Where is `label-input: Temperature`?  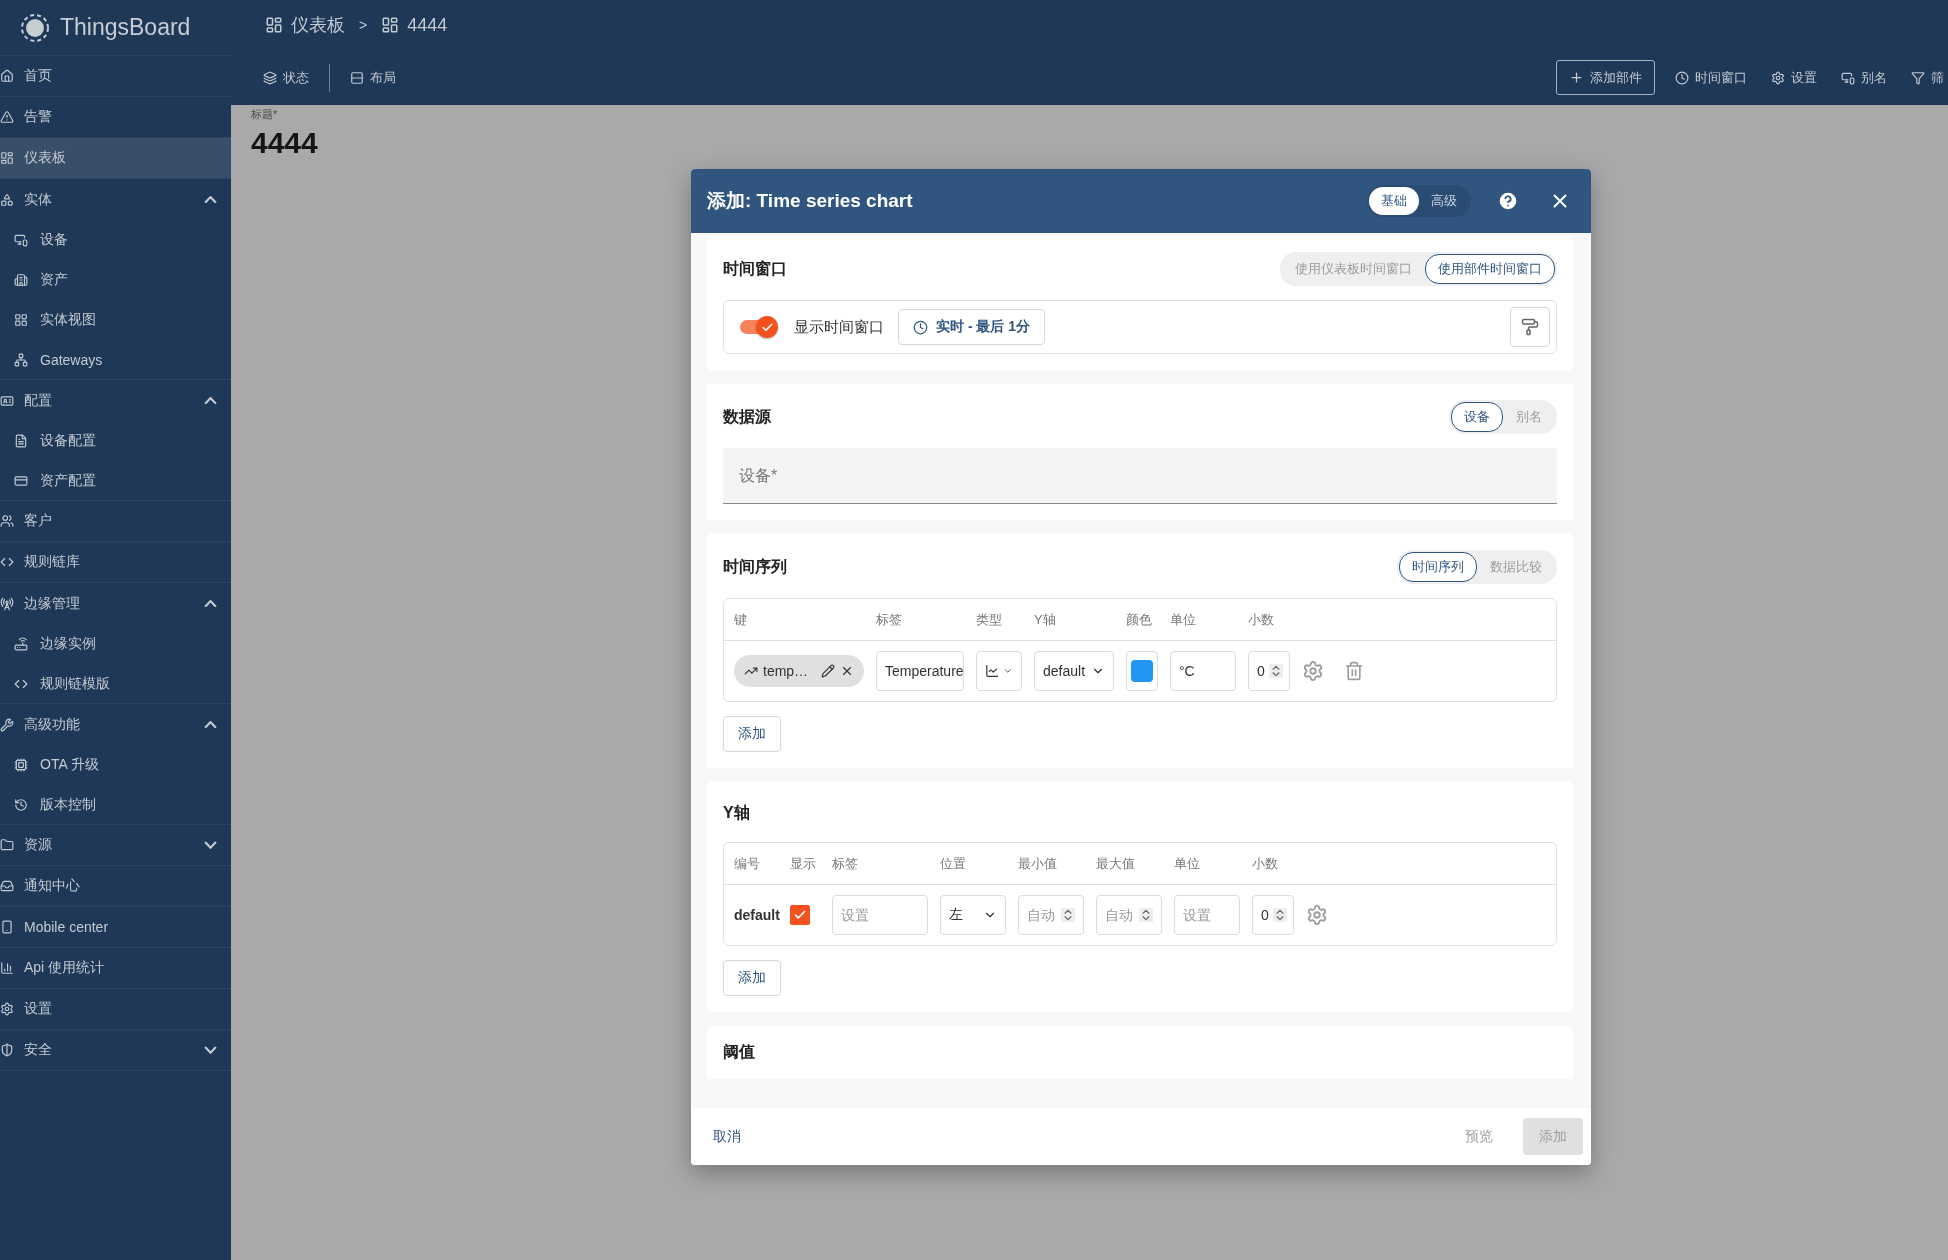
label-input: Temperature is located at coordinates (920, 671).